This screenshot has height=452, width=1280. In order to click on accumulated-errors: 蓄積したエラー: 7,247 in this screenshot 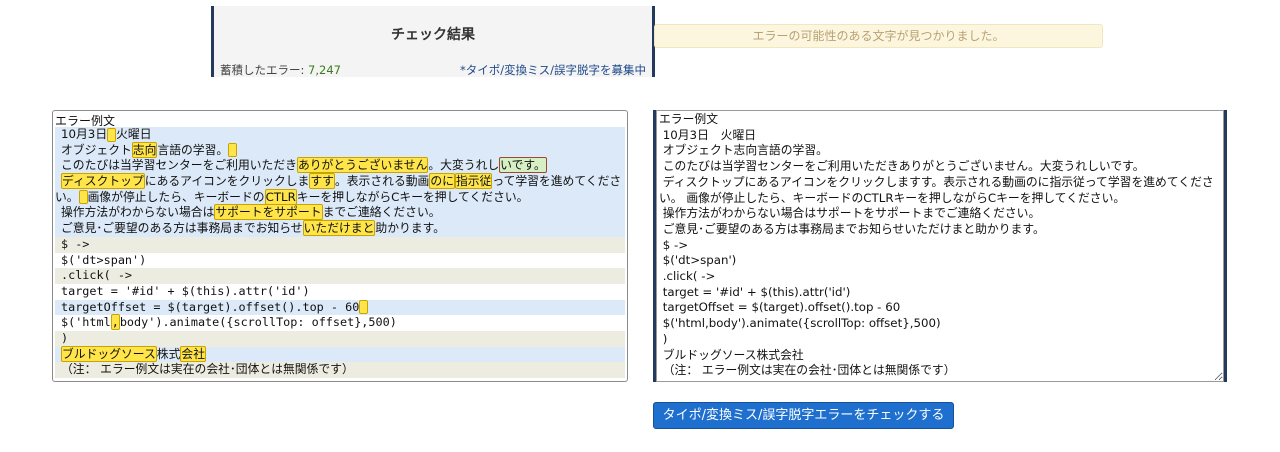, I will do `click(280, 70)`.